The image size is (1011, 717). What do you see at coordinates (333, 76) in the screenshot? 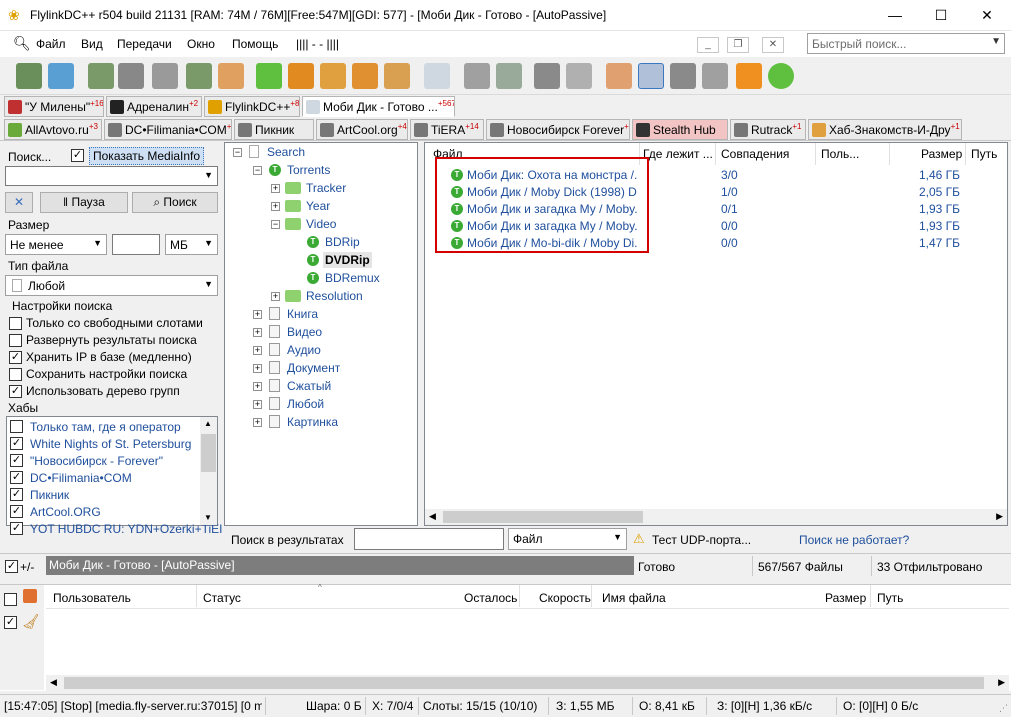
I see `uploads-icon` at bounding box center [333, 76].